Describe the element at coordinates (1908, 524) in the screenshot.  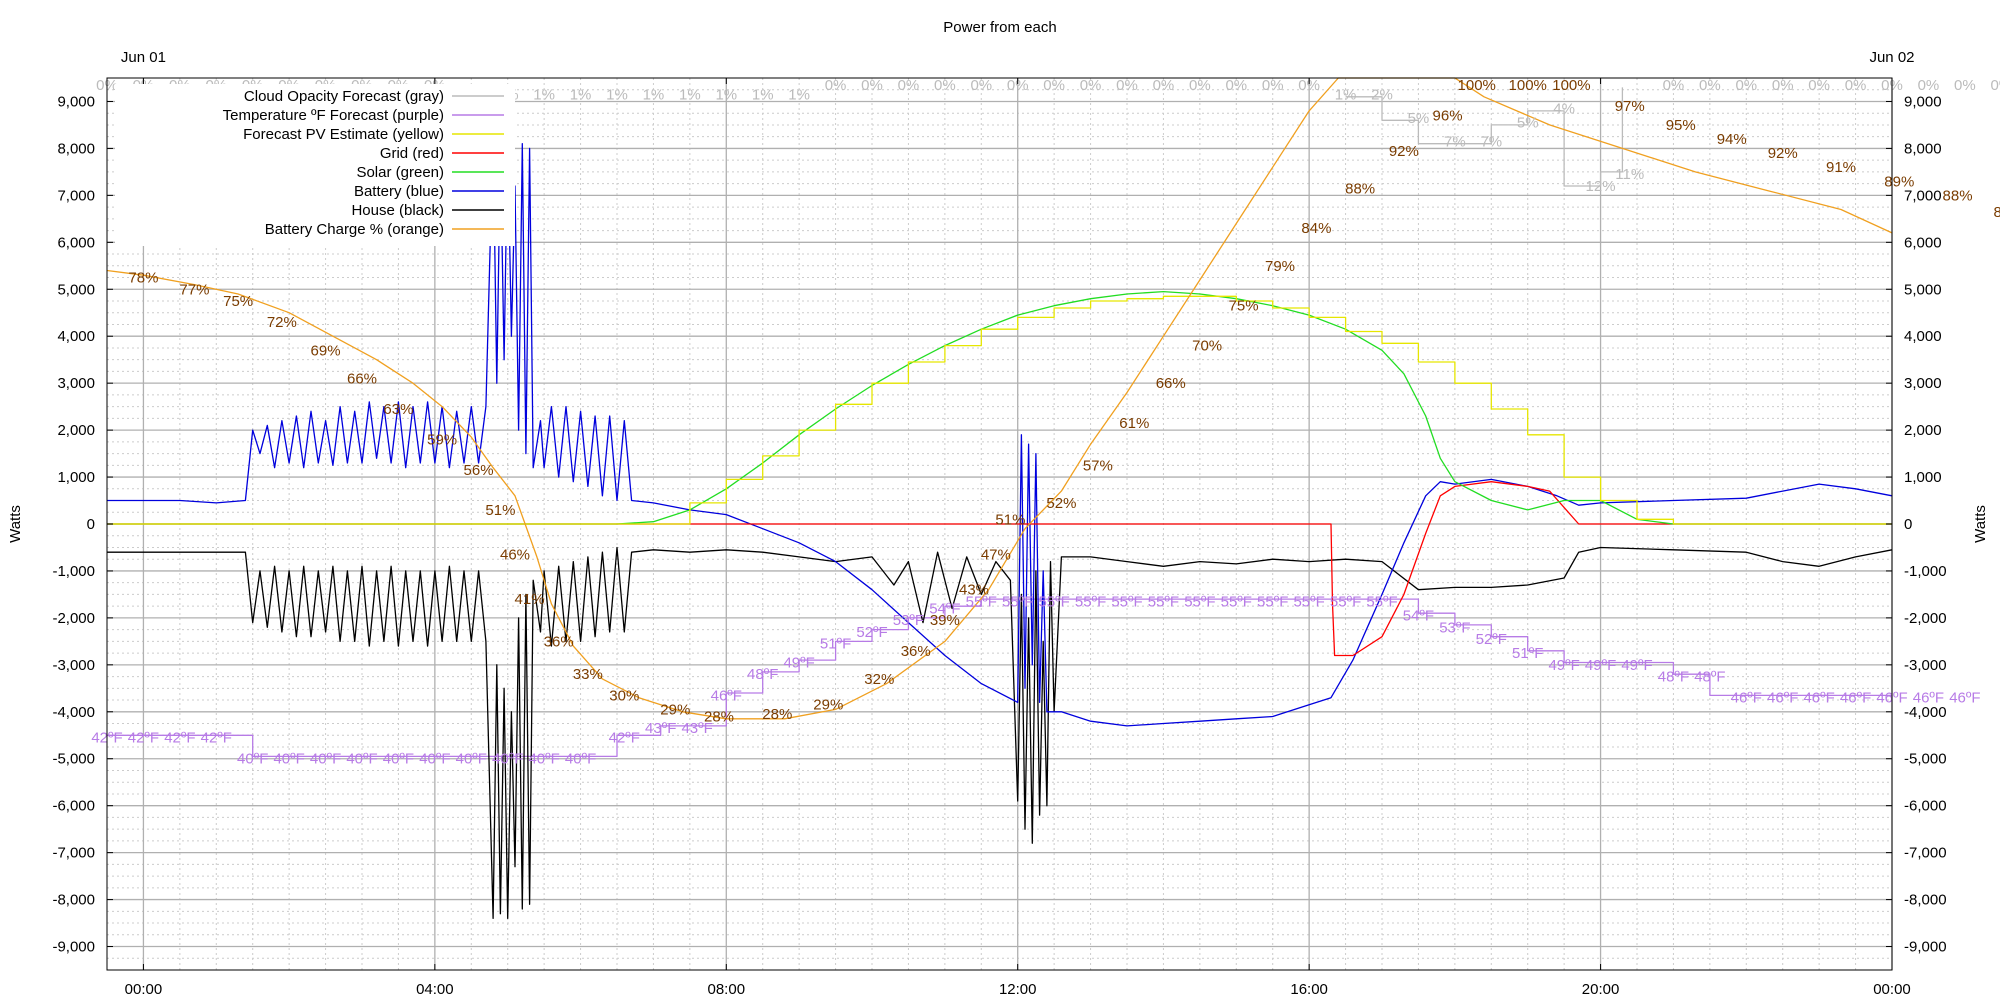
I see `y-tick-label-right: 0` at that location.